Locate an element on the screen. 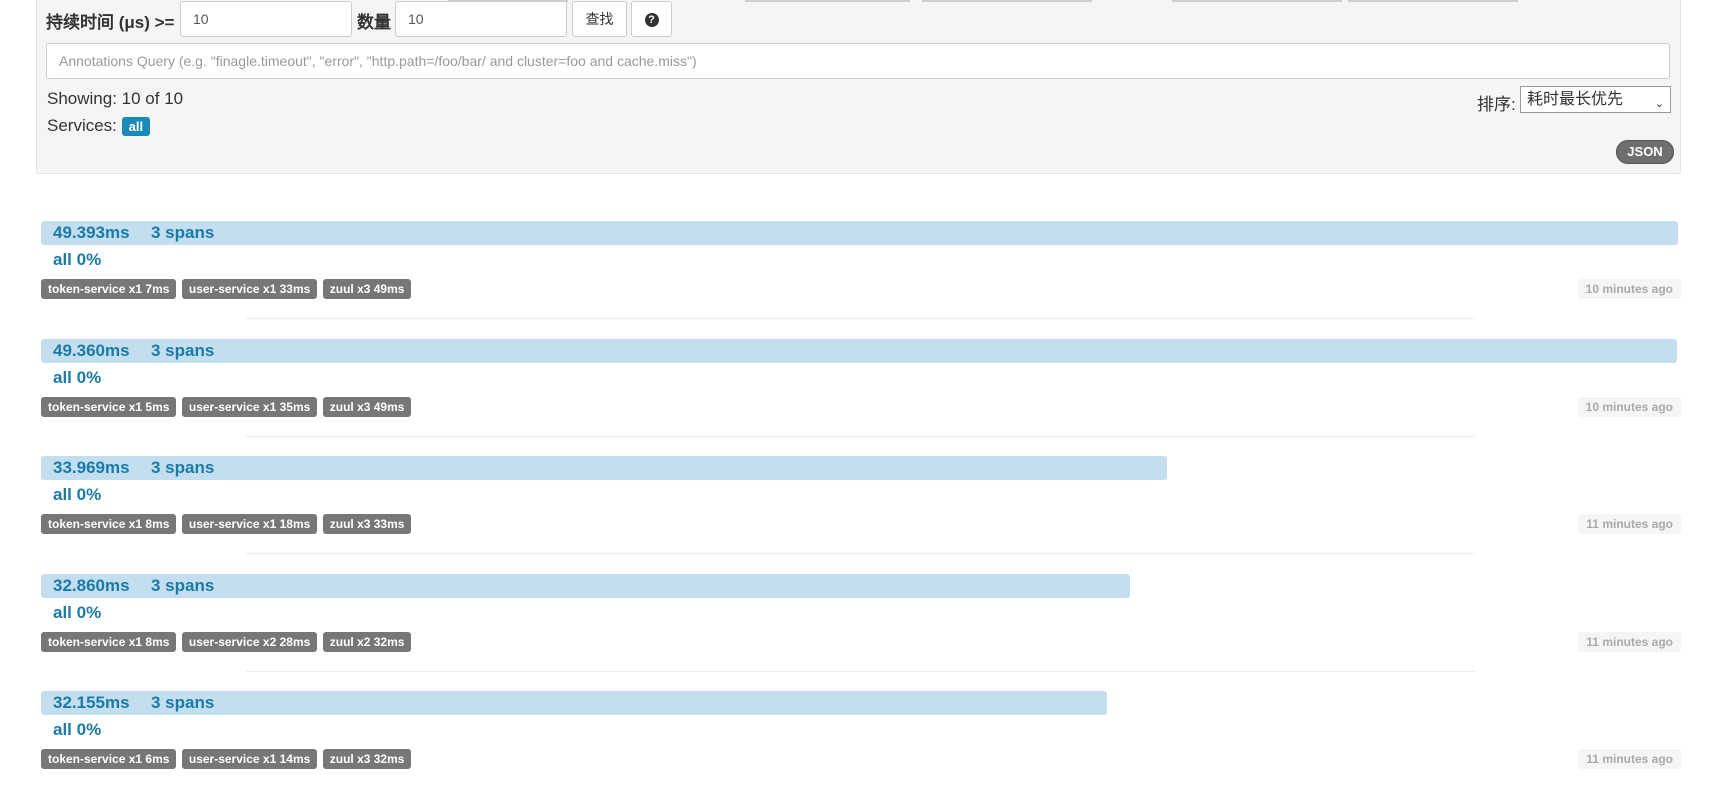 The width and height of the screenshot is (1729, 796). trace-duration: 32.155ms is located at coordinates (91, 702).